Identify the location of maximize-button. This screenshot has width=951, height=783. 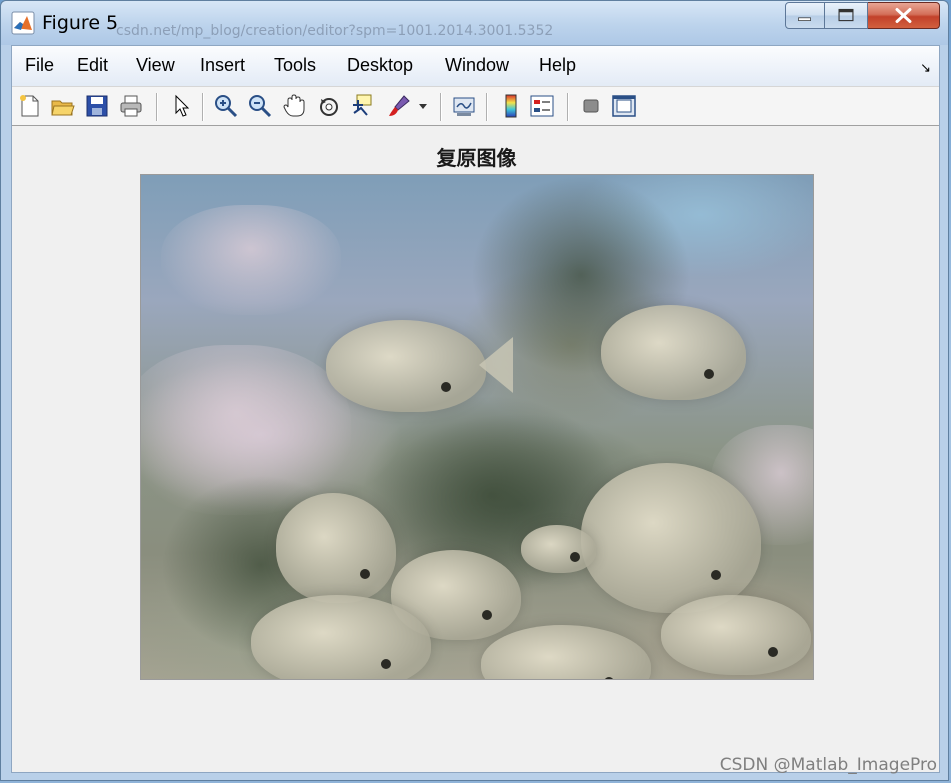
(846, 15).